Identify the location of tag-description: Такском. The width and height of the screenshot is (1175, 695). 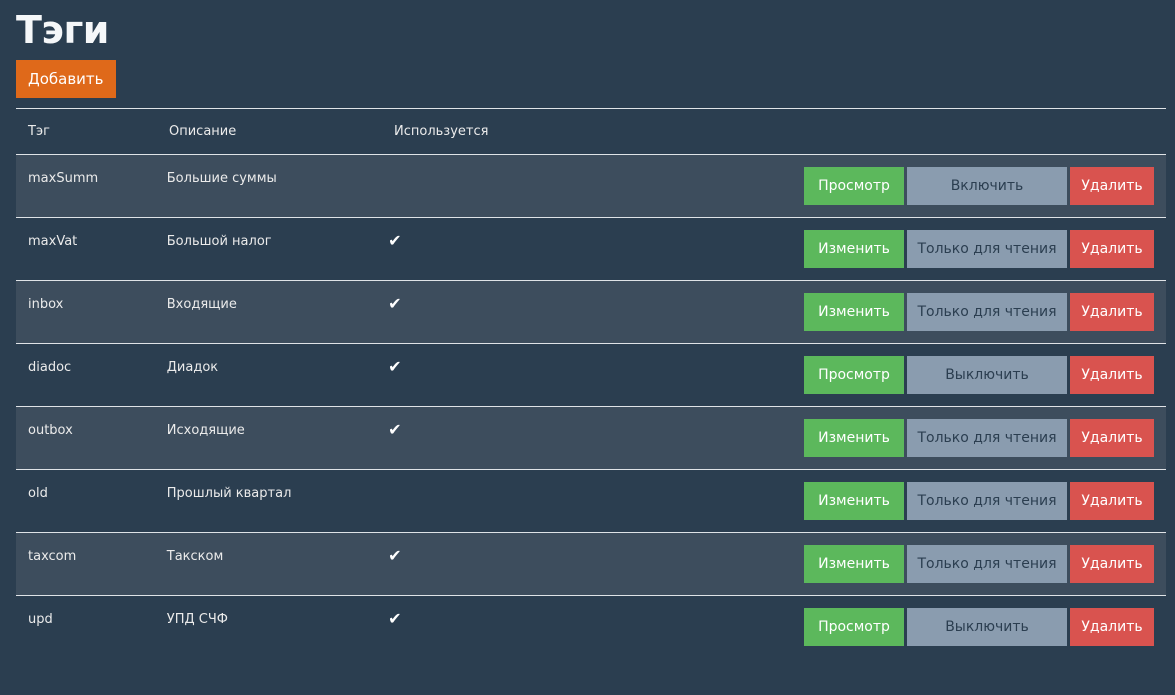
(195, 556).